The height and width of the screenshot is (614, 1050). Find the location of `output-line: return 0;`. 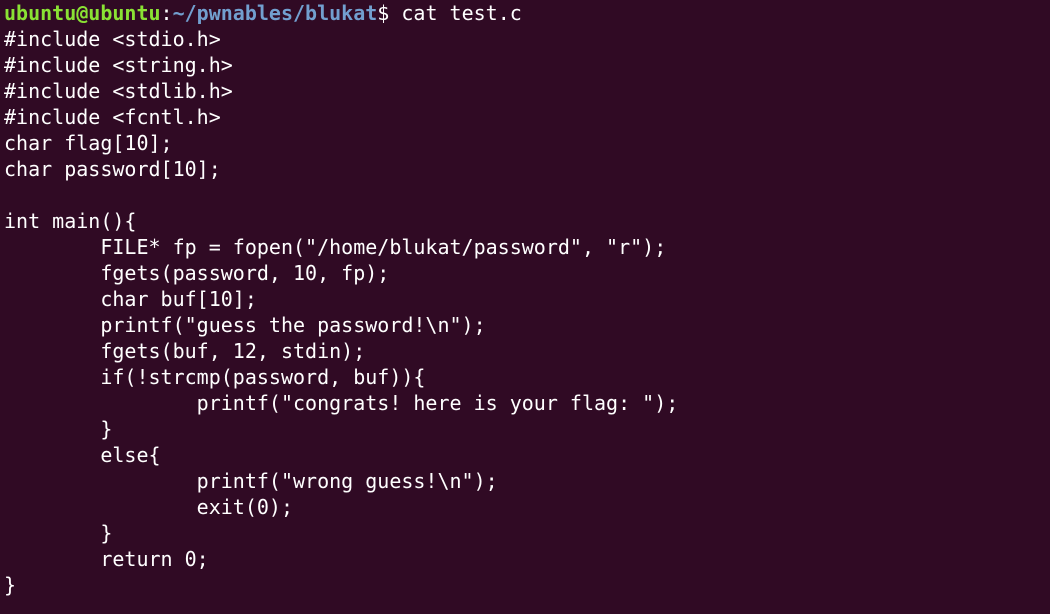

output-line: return 0; is located at coordinates (106, 559).